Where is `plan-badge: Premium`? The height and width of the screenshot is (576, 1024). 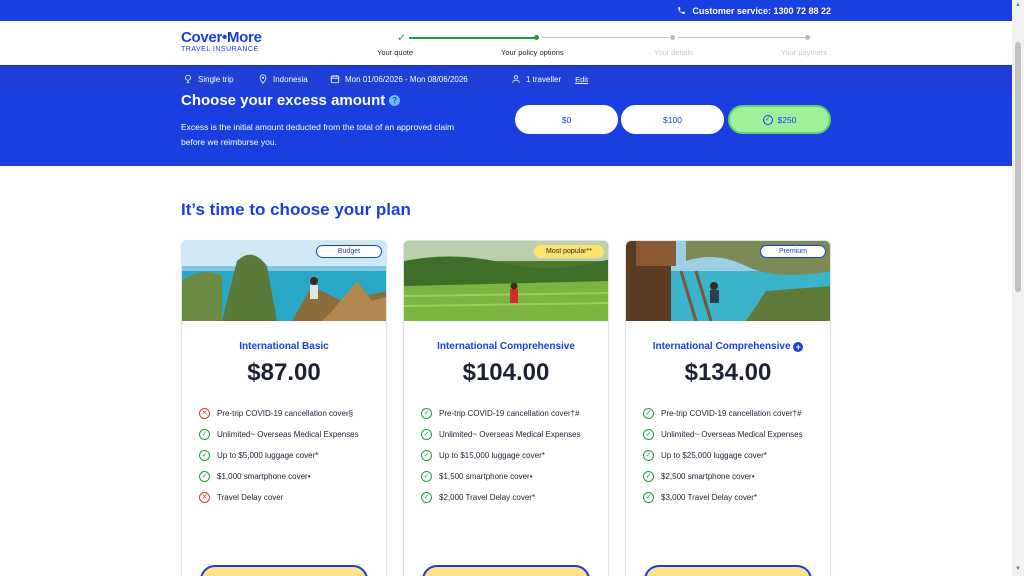 plan-badge: Premium is located at coordinates (793, 251).